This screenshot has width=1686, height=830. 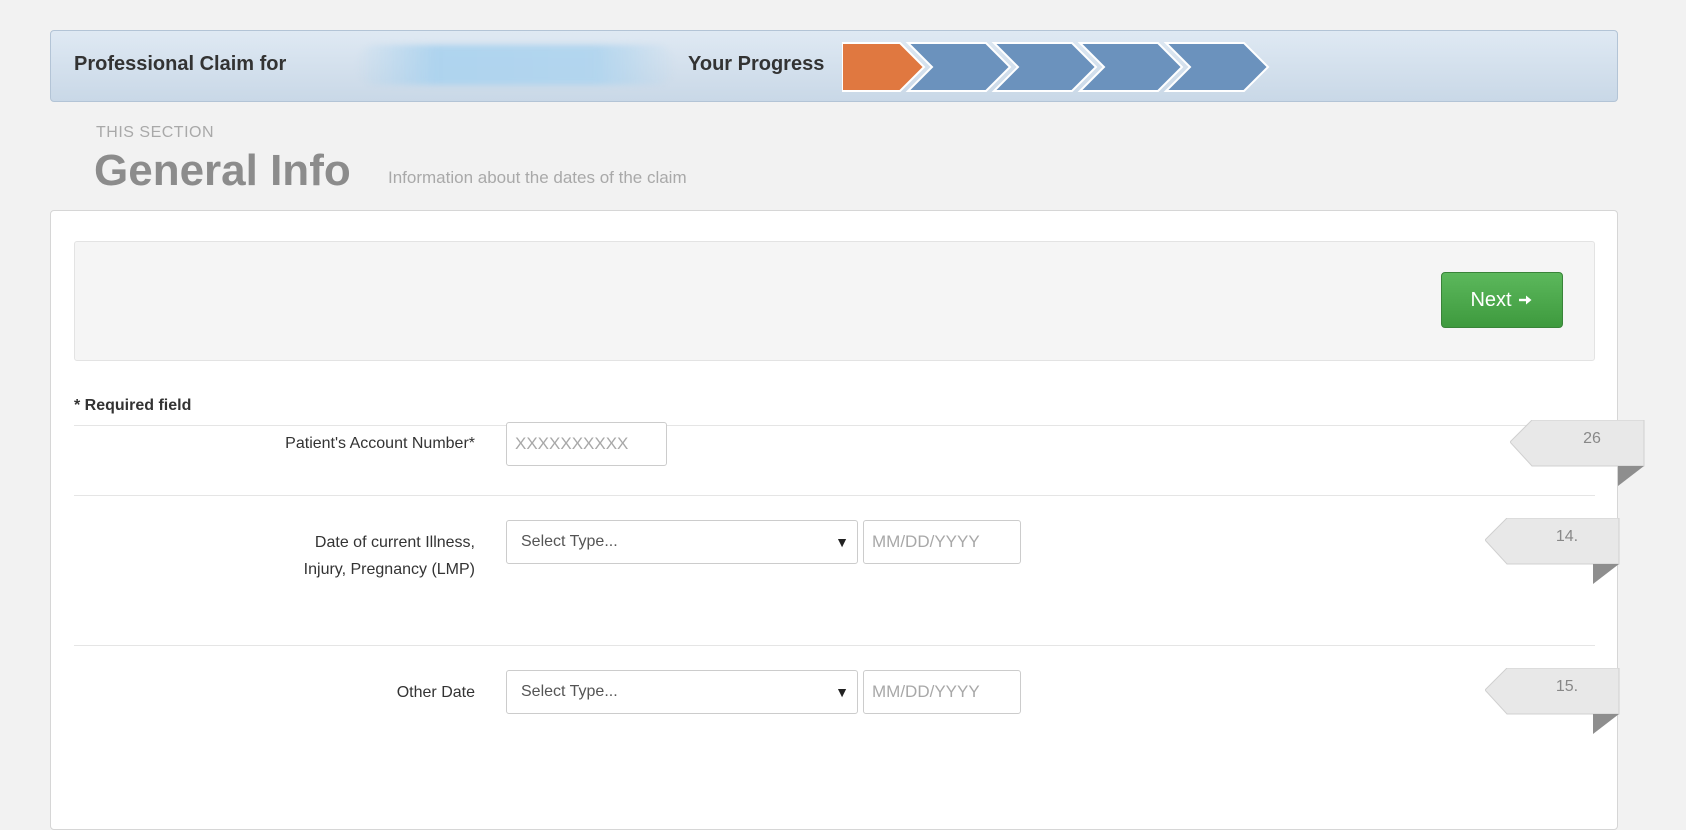 What do you see at coordinates (942, 692) in the screenshot?
I see `other-date-input` at bounding box center [942, 692].